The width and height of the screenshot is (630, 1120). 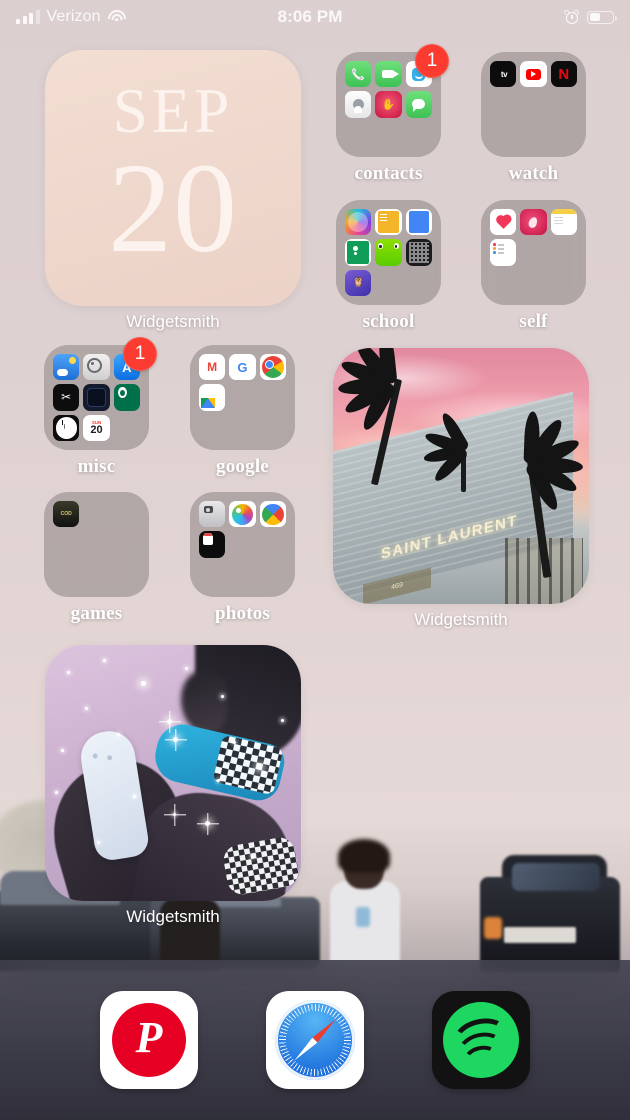 I want to click on calendar-day: 20, so click(x=96, y=429).